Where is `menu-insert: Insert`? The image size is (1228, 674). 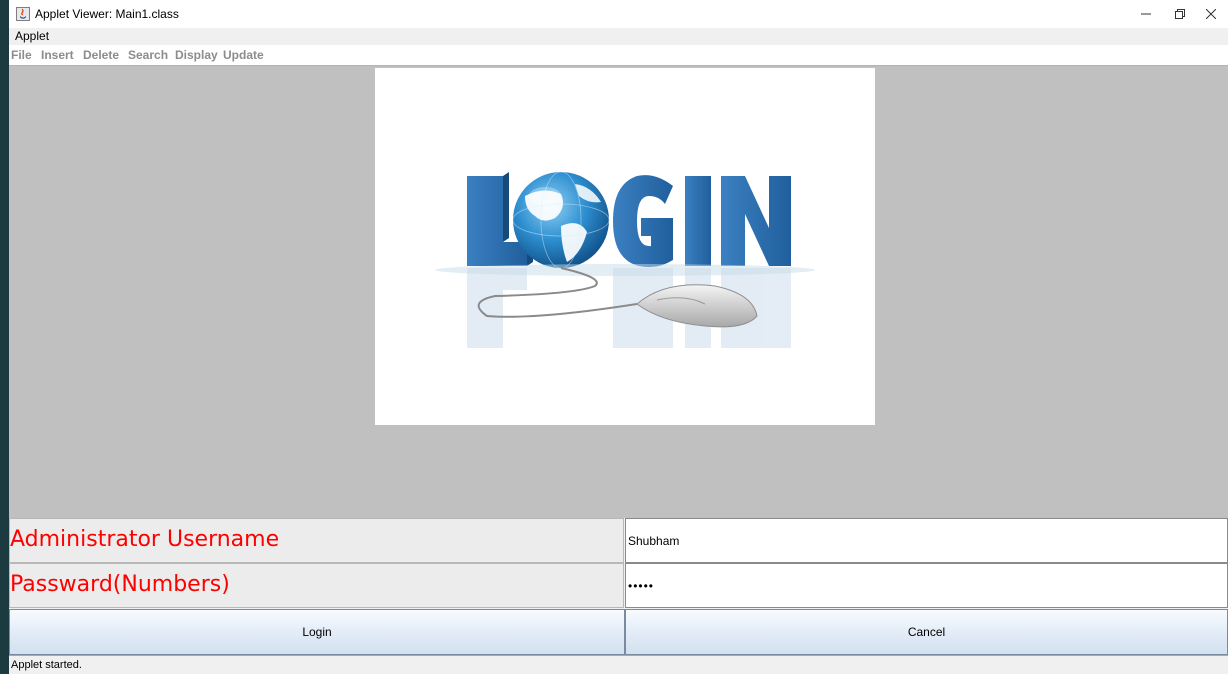
menu-insert: Insert is located at coordinates (57, 55).